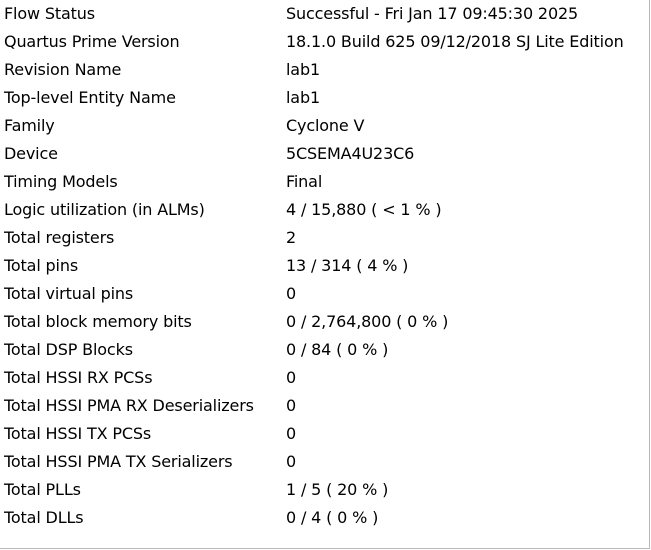 The image size is (651, 550). Describe the element at coordinates (78, 377) in the screenshot. I see `row-key: Total HSSI RX PCSs` at that location.